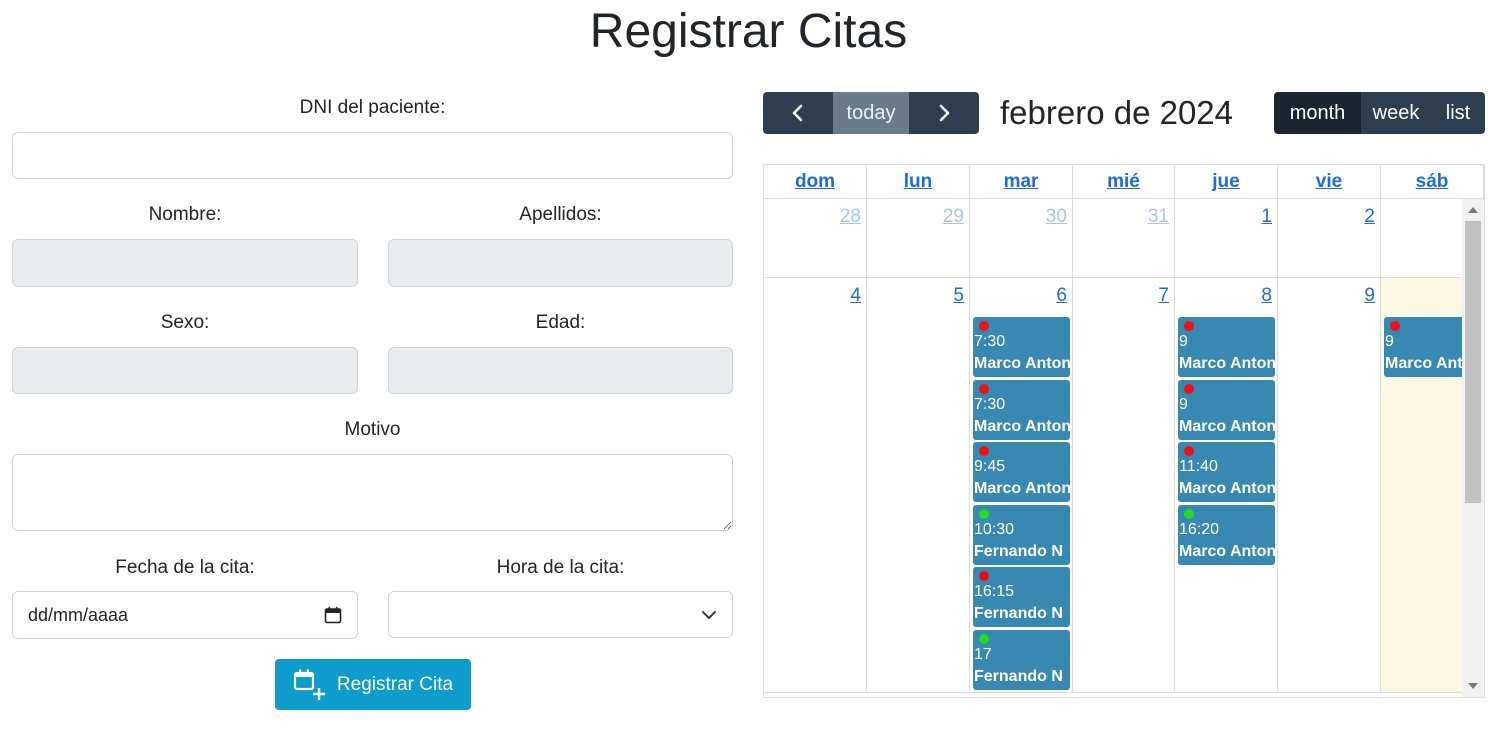 This screenshot has height=732, width=1497. Describe the element at coordinates (1021, 659) in the screenshot. I see `calendar-event: 17 Fernando N` at that location.